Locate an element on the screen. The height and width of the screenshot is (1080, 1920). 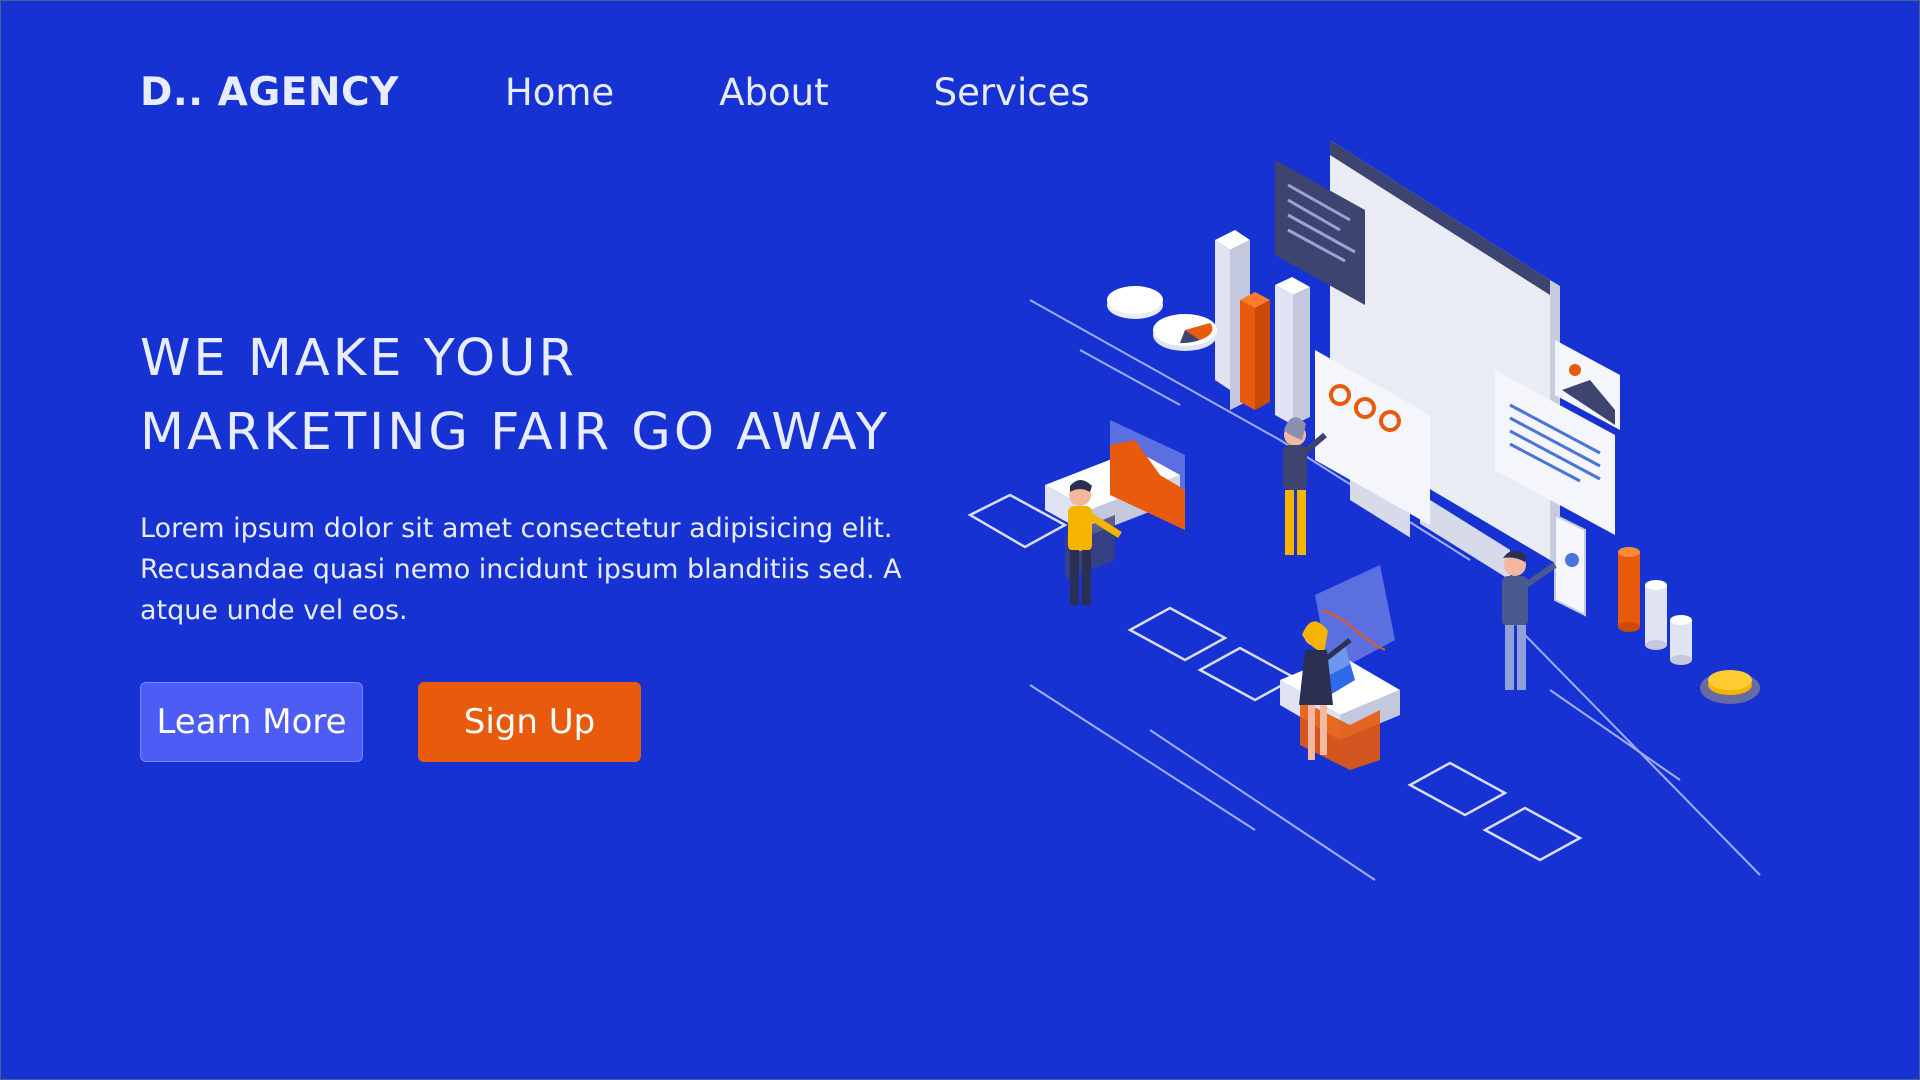
coin-icon is located at coordinates (1730, 687).